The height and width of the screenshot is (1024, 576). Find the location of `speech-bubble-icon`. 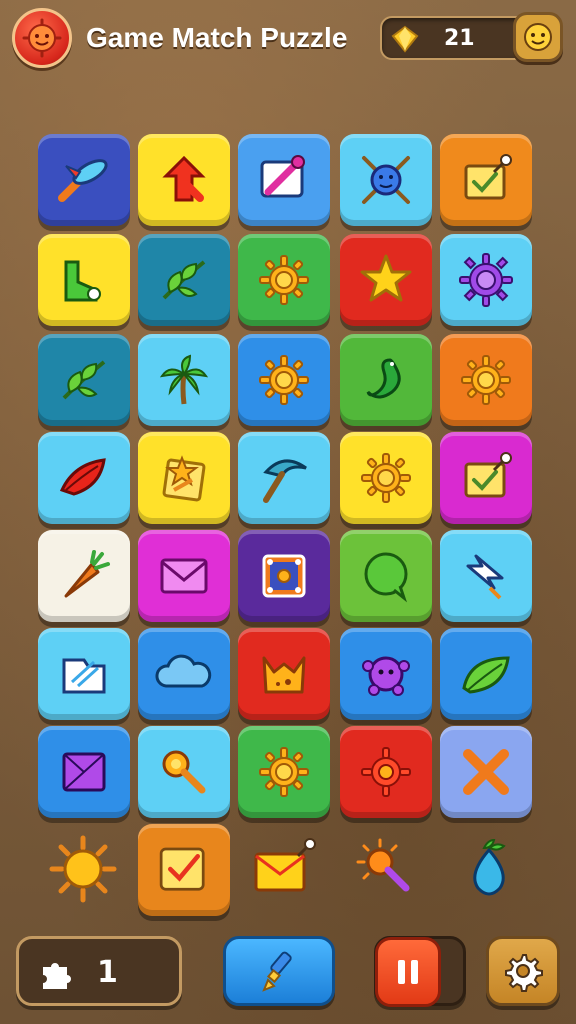

speech-bubble-icon is located at coordinates (386, 577).